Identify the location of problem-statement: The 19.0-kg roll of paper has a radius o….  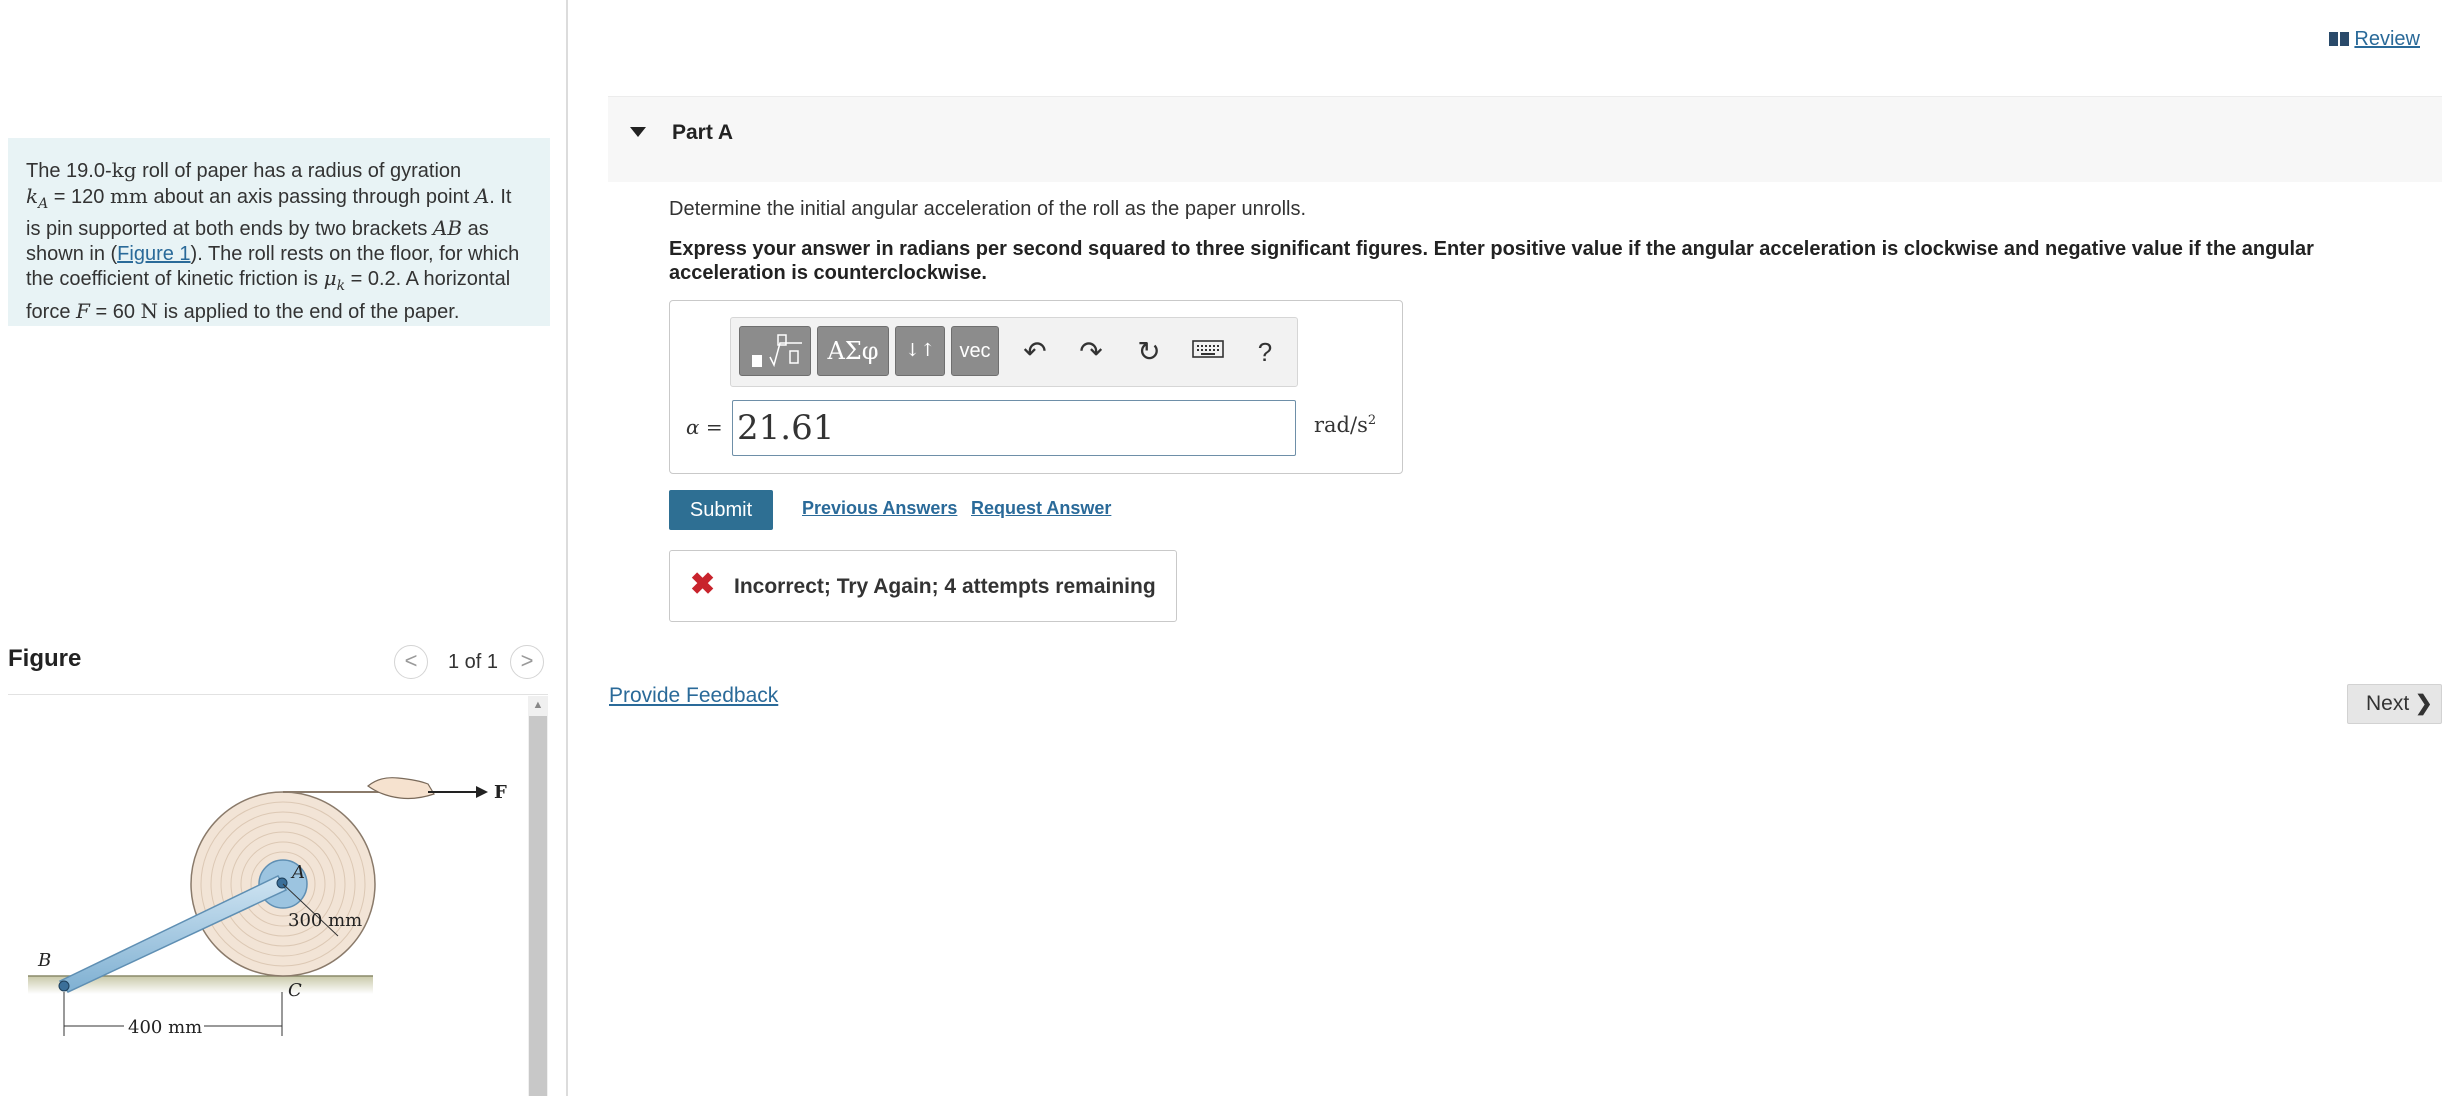
(279, 232).